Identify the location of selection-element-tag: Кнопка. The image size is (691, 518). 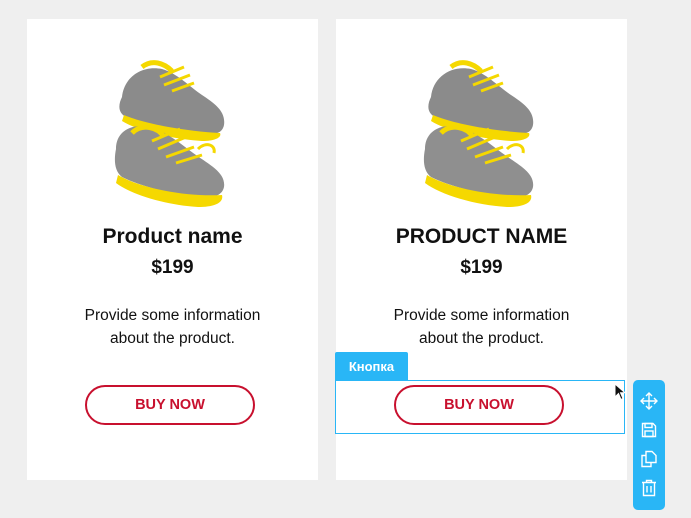
(371, 366).